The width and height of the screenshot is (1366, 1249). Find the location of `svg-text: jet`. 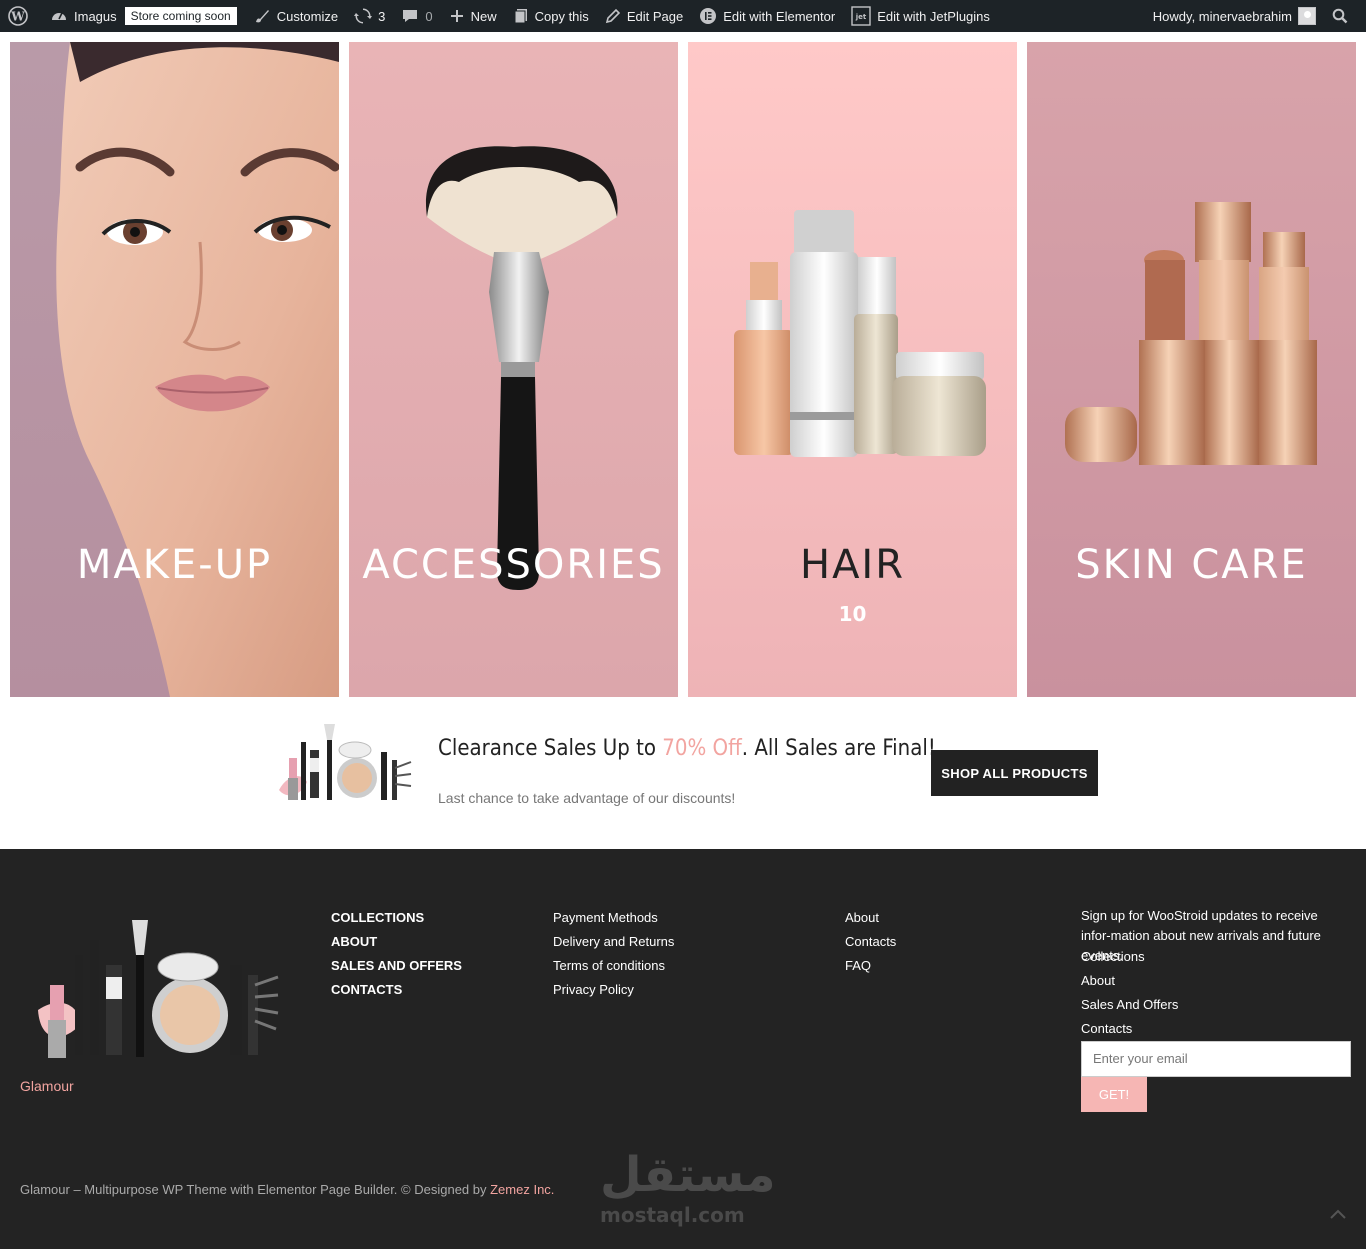

svg-text: jet is located at coordinates (861, 17).